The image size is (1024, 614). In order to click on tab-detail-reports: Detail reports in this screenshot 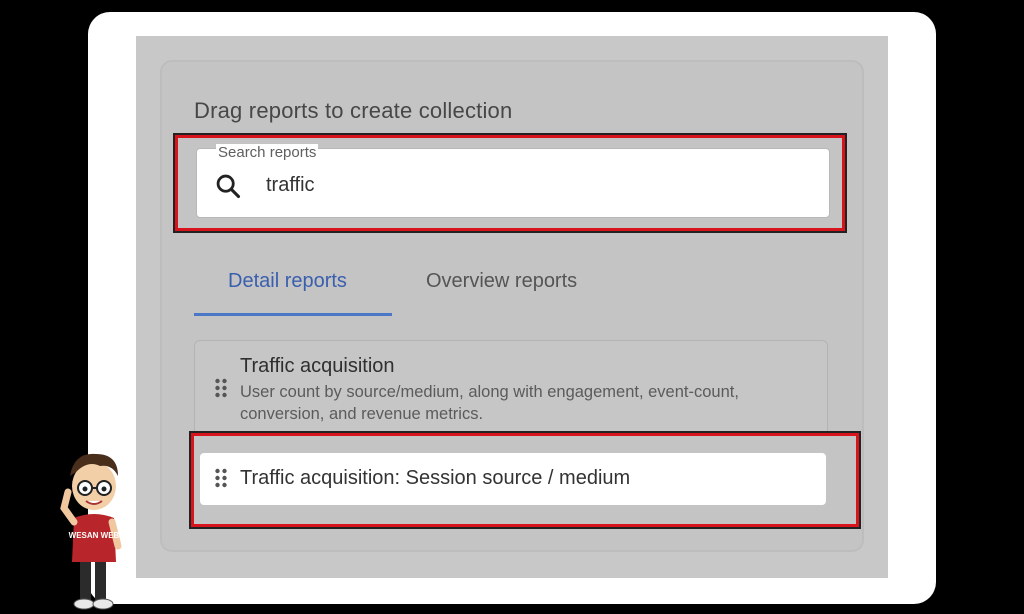, I will do `click(287, 281)`.